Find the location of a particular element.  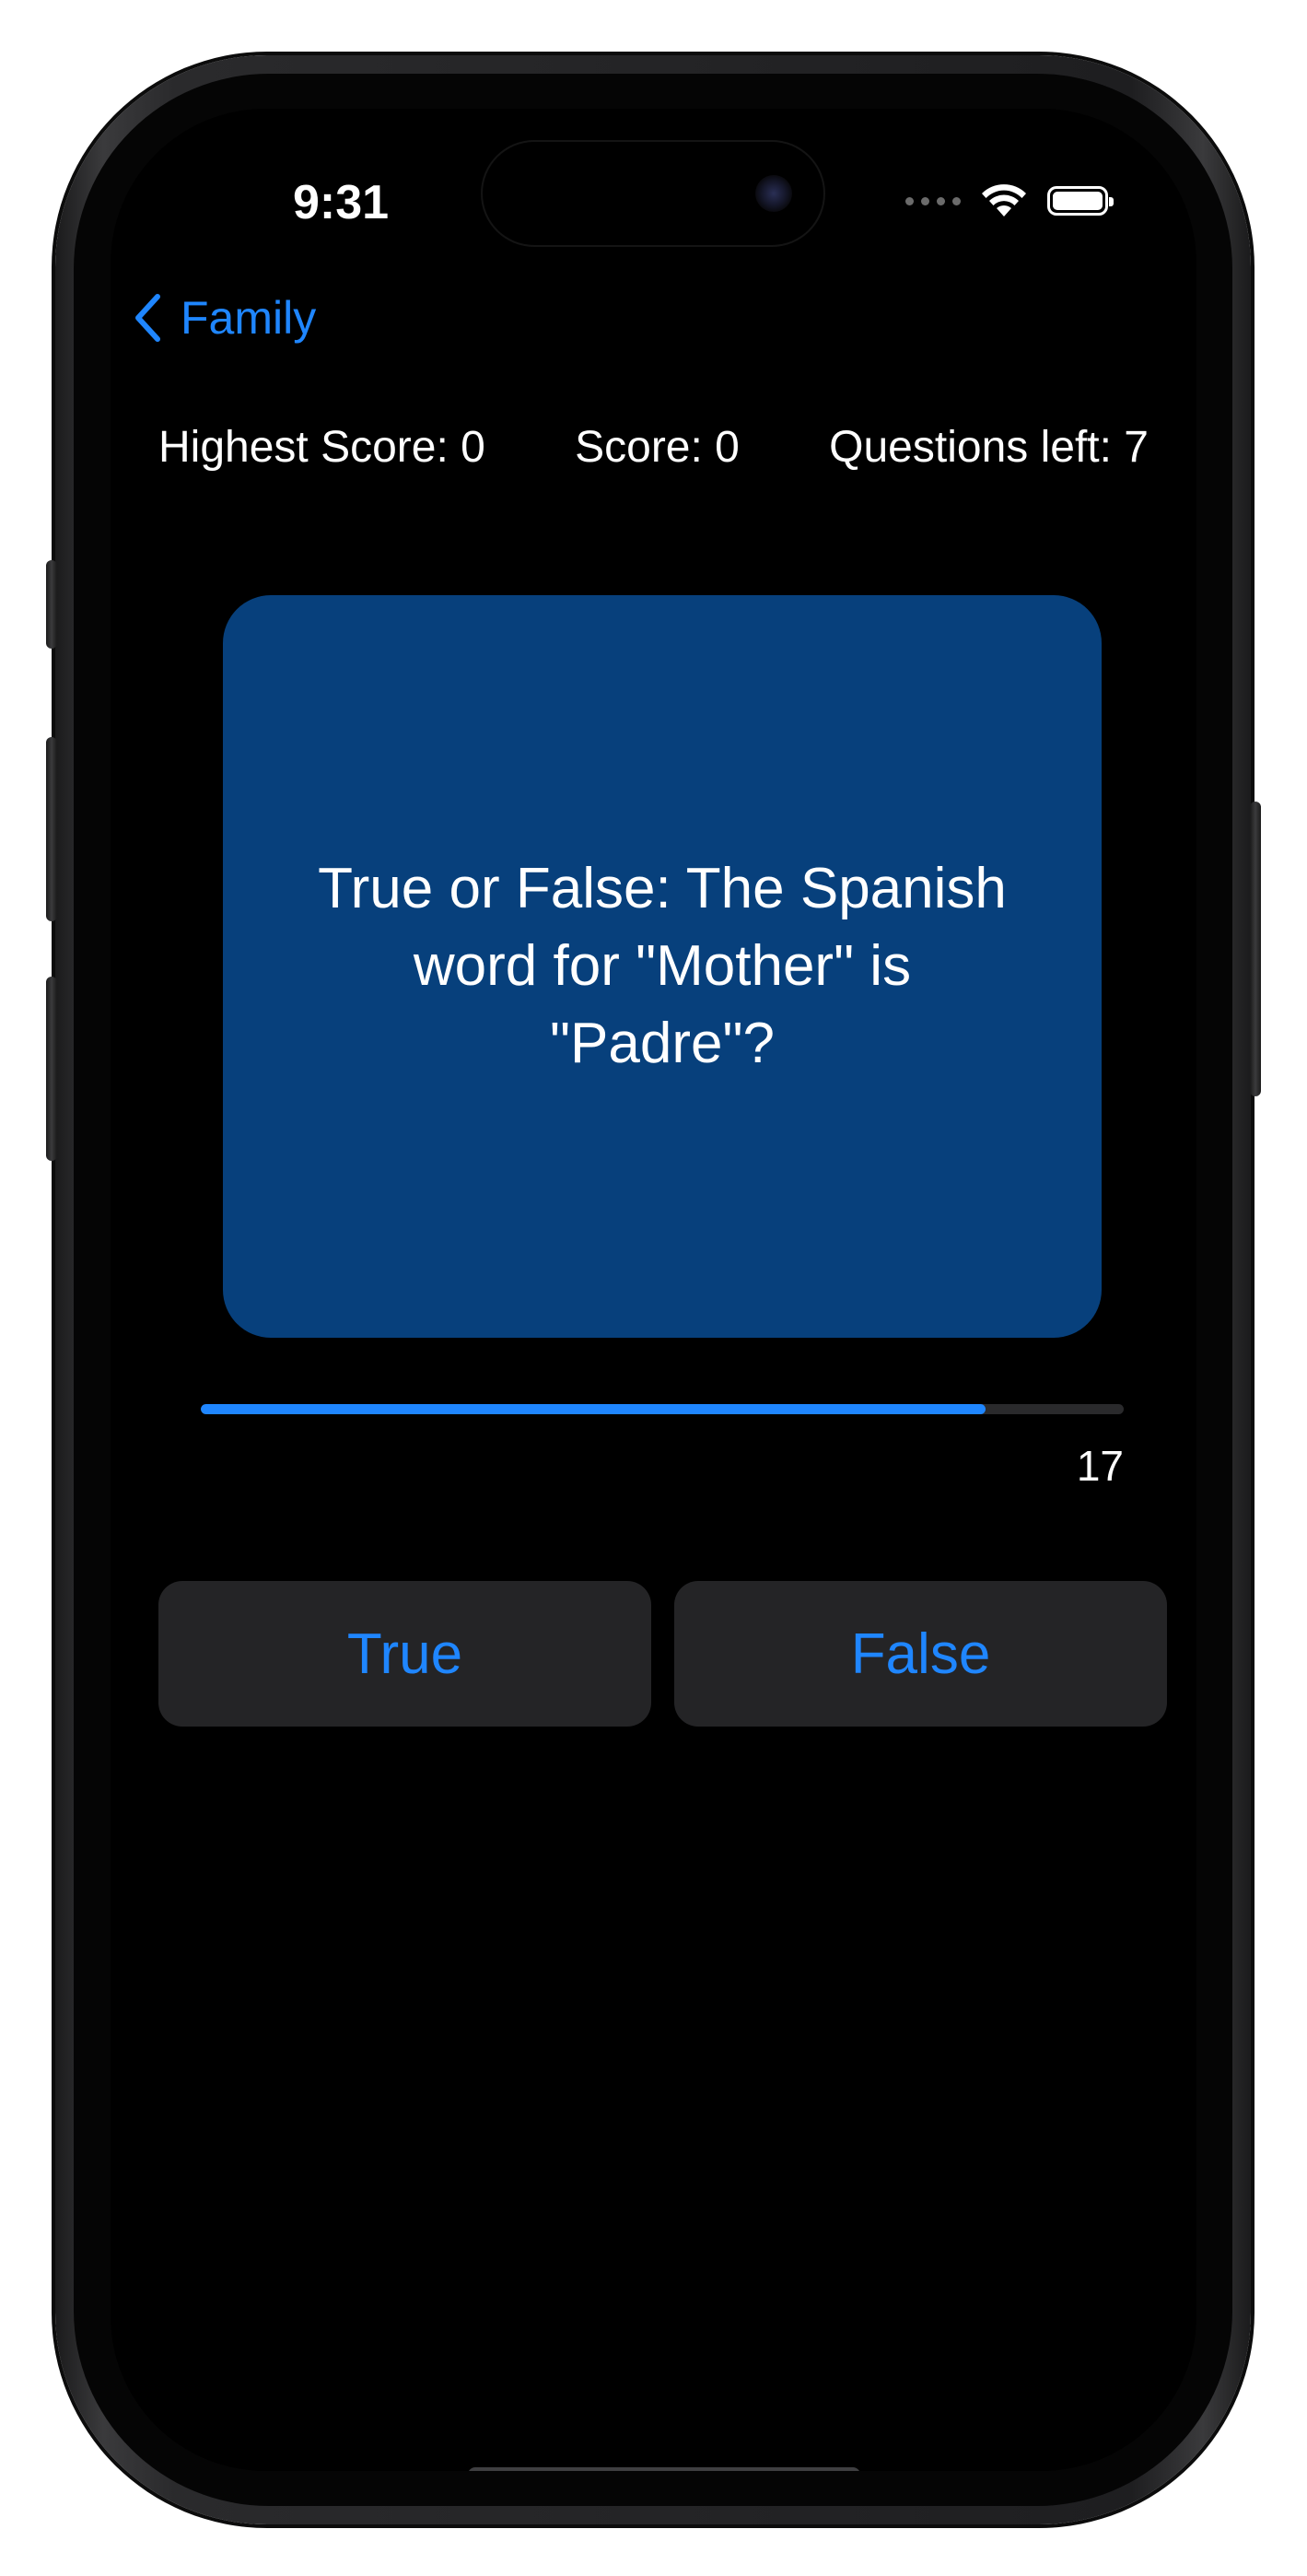

action-button is located at coordinates (52, 604).